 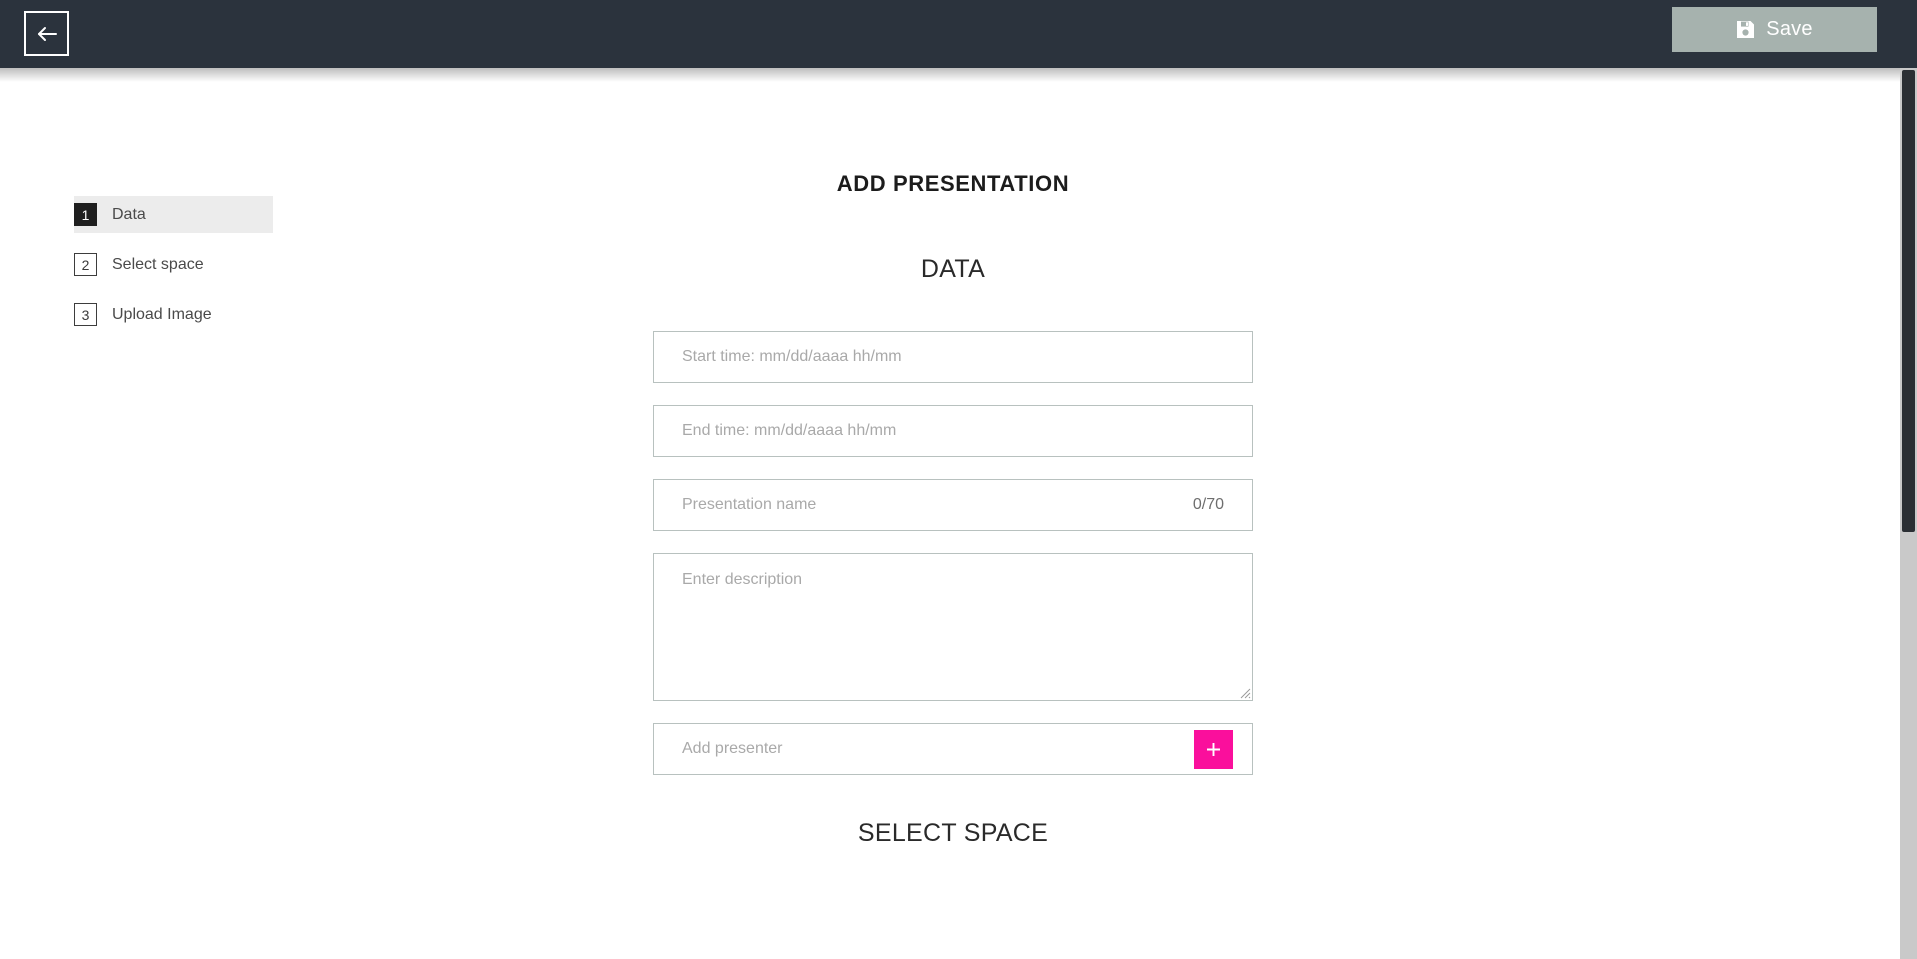 I want to click on sidebar-item-label: Select space, so click(x=158, y=264).